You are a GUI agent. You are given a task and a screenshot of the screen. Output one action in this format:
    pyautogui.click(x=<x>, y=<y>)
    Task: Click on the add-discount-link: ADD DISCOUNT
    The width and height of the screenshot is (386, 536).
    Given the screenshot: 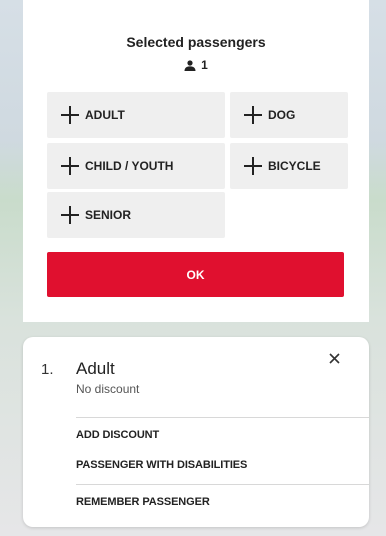 What is the action you would take?
    pyautogui.click(x=117, y=435)
    